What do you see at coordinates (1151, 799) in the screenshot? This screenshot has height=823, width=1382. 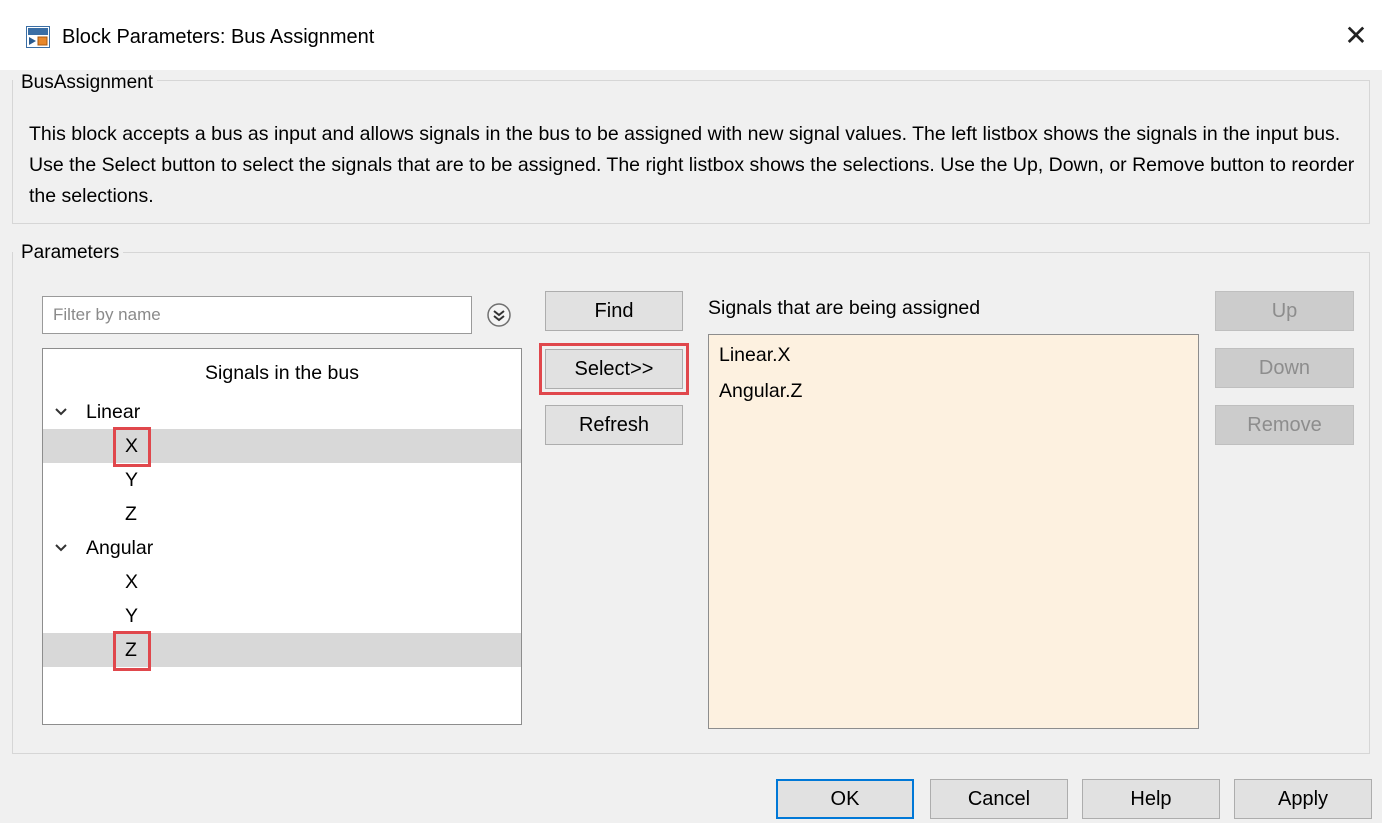 I see `help-button: Help` at bounding box center [1151, 799].